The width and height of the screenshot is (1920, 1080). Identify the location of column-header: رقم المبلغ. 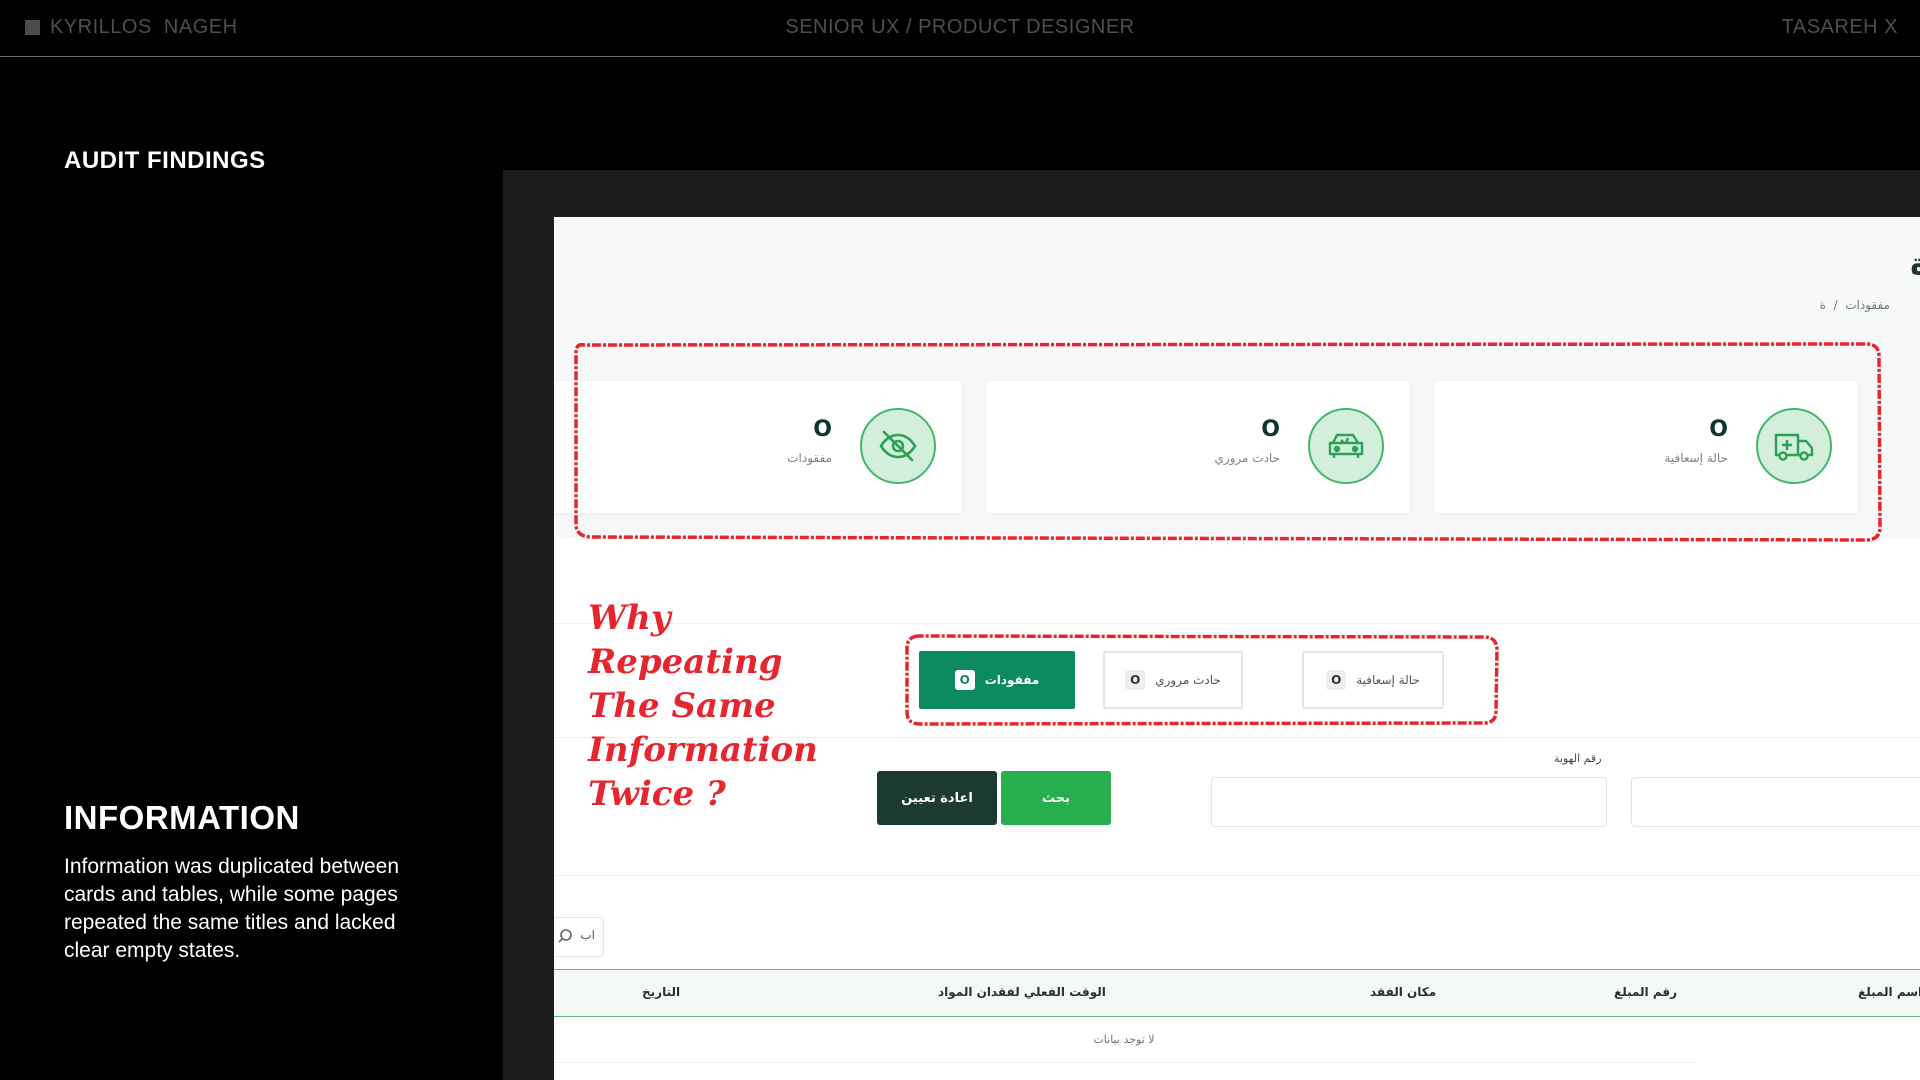
(1645, 992).